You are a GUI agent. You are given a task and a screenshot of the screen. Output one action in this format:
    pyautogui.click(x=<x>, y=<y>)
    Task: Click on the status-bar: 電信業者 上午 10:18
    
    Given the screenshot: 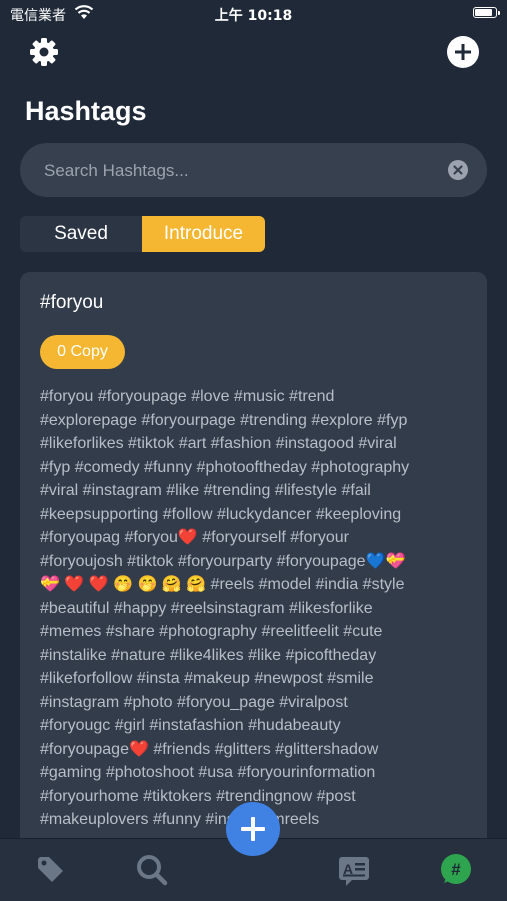 What is the action you would take?
    pyautogui.click(x=253, y=14)
    